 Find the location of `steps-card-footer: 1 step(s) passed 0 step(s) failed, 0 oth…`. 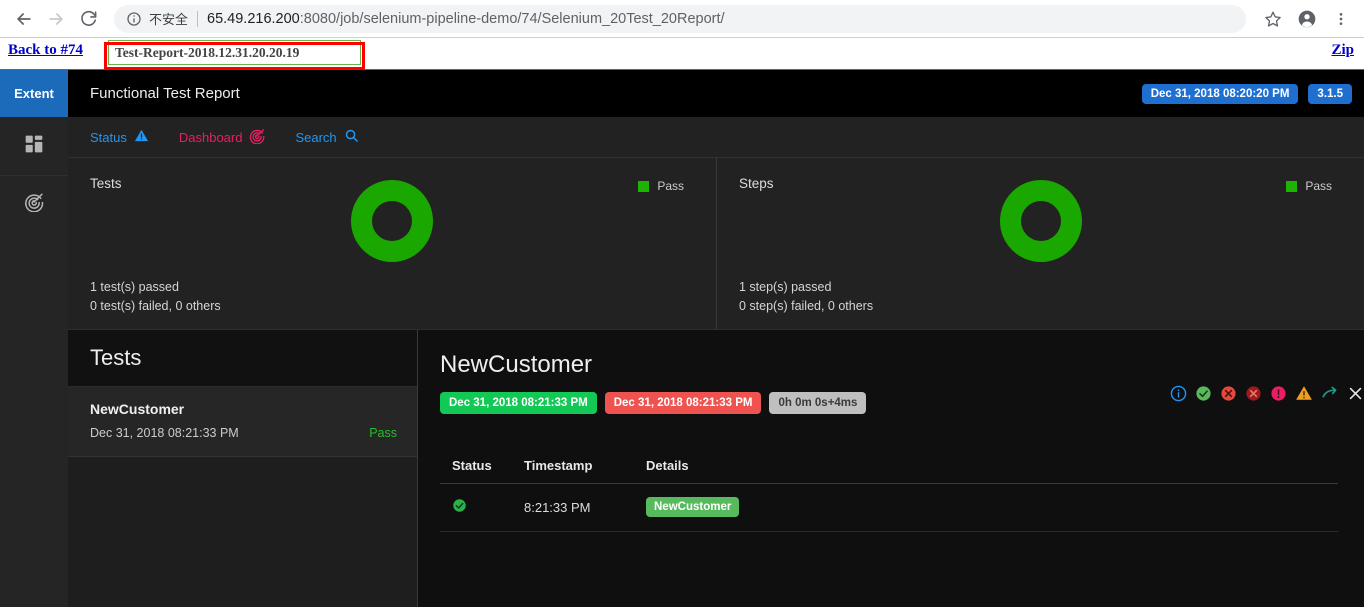

steps-card-footer: 1 step(s) passed 0 step(s) failed, 0 oth… is located at coordinates (806, 297).